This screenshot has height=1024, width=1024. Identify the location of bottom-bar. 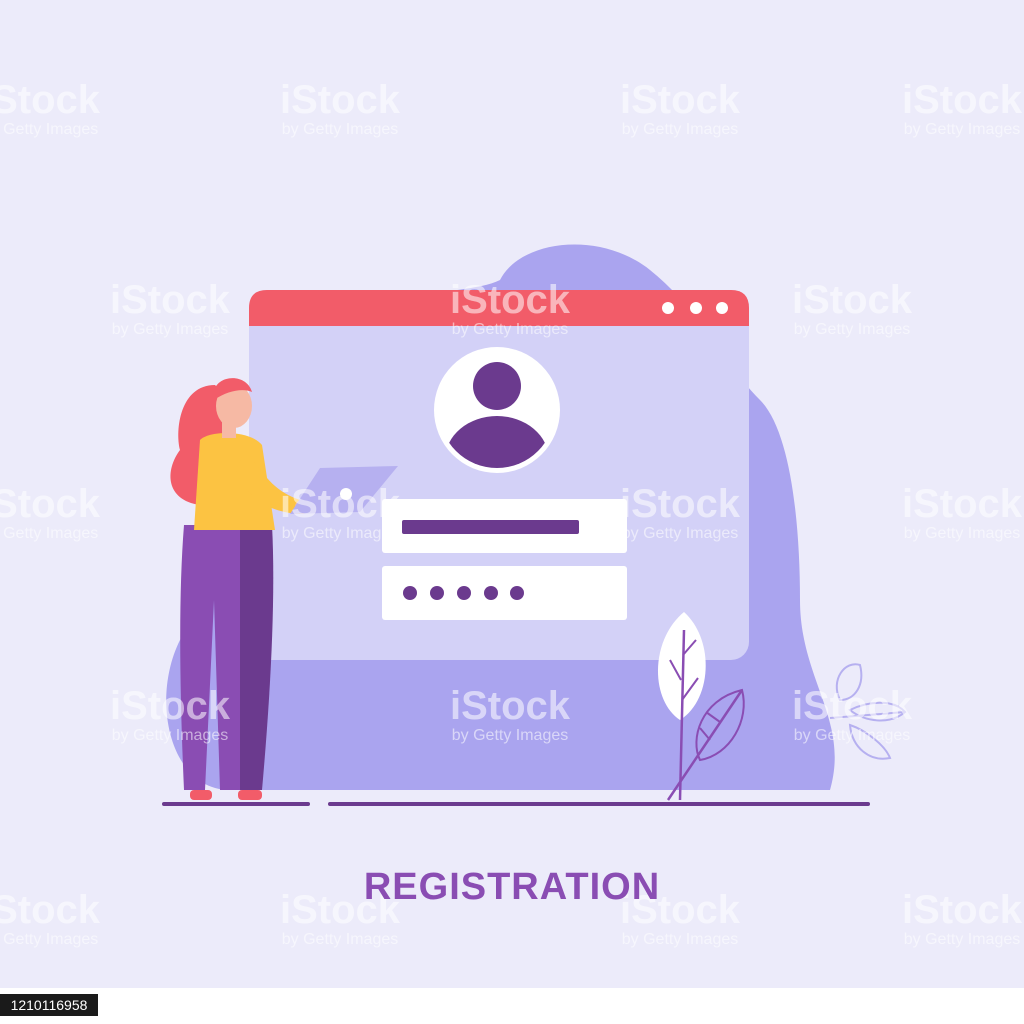
(512, 1006).